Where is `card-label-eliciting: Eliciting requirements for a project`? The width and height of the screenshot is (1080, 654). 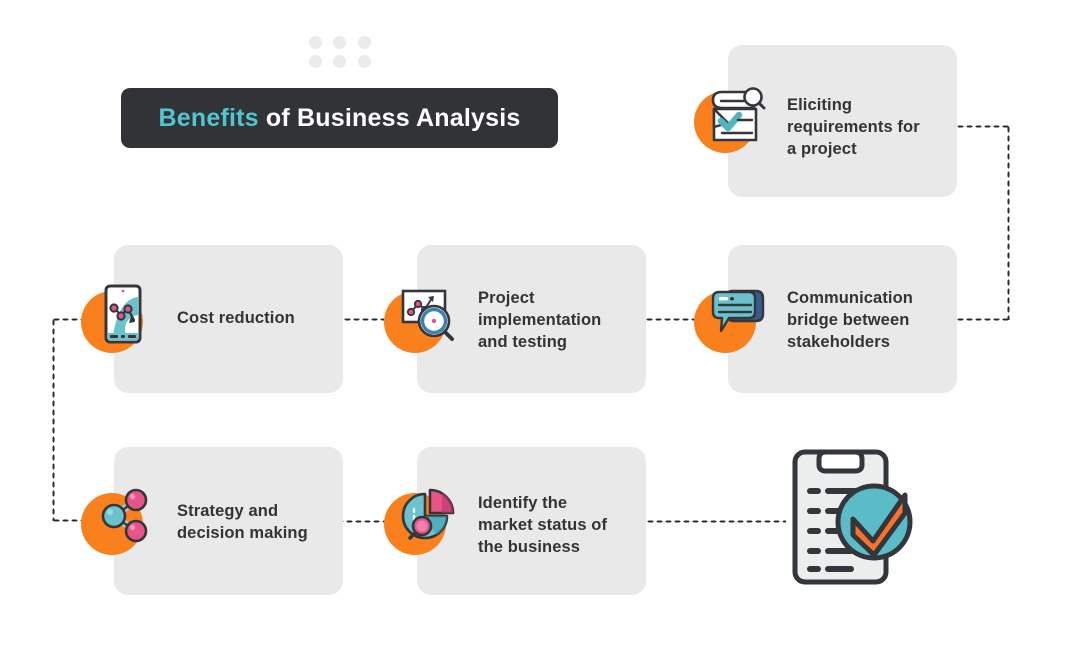
card-label-eliciting: Eliciting requirements for a project is located at coordinates (853, 127).